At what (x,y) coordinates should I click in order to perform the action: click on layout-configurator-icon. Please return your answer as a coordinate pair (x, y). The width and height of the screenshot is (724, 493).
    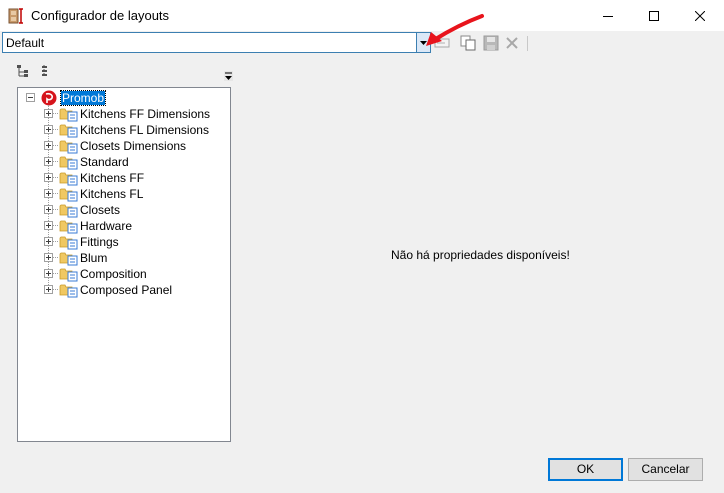
    Looking at the image, I should click on (15, 16).